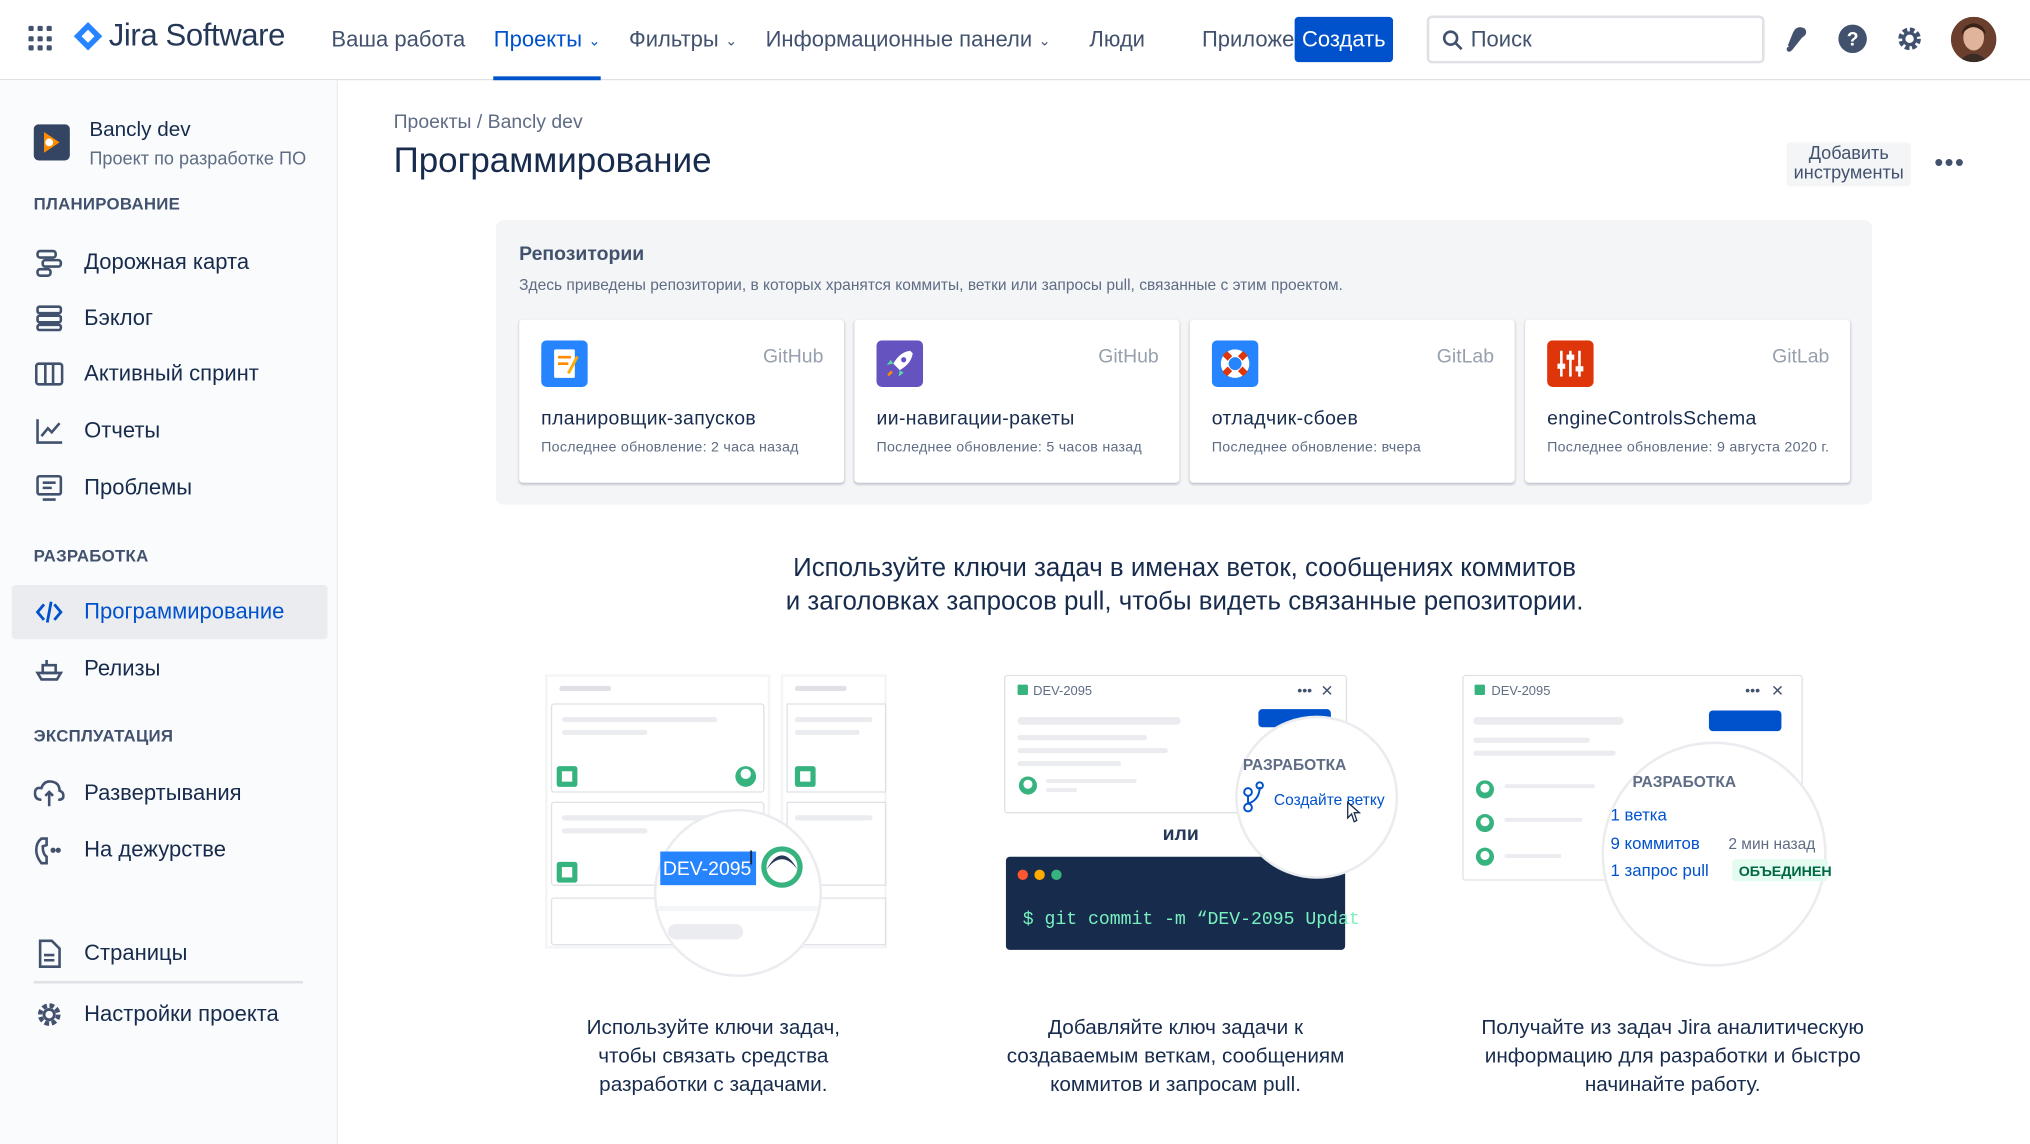 The image size is (2030, 1144). I want to click on project-header: Bancly dev Проект по разработке ПО, so click(169, 143).